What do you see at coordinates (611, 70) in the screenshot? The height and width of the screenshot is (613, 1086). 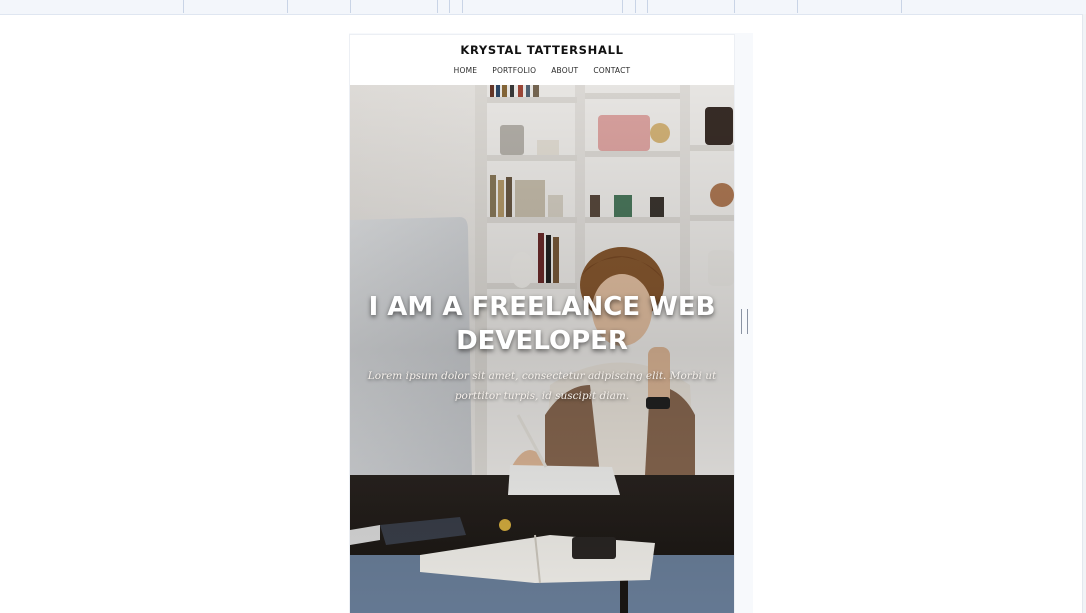 I see `nav-contact-link: CONTACT` at bounding box center [611, 70].